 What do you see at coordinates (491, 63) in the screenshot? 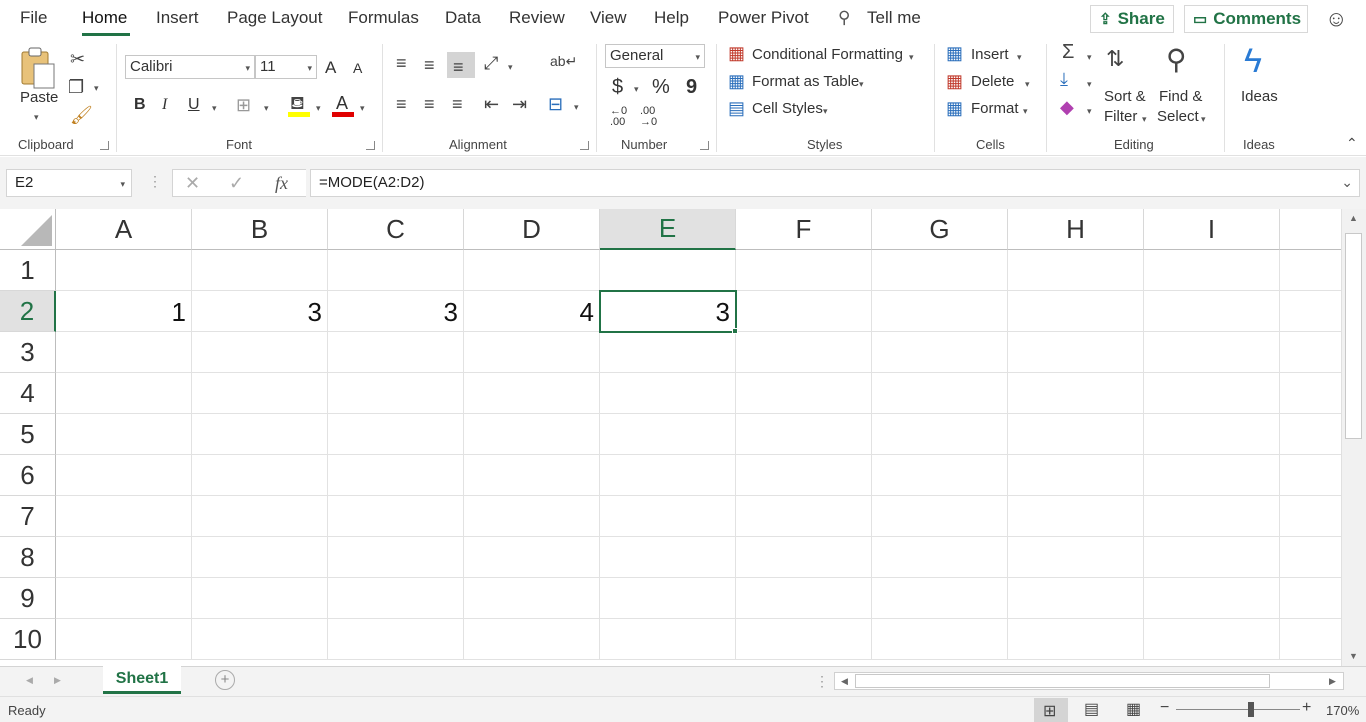
I see `orientation-icon: ⤢` at bounding box center [491, 63].